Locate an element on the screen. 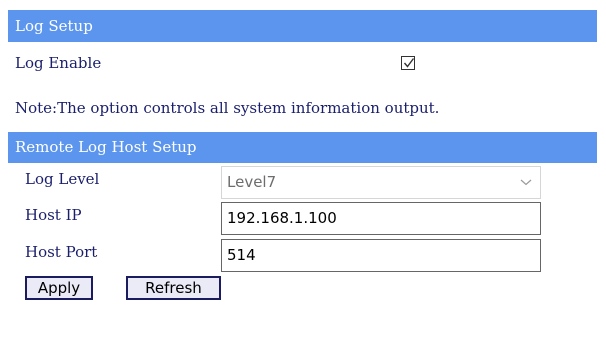  host-port-row: Host Port 514 is located at coordinates (302, 254).